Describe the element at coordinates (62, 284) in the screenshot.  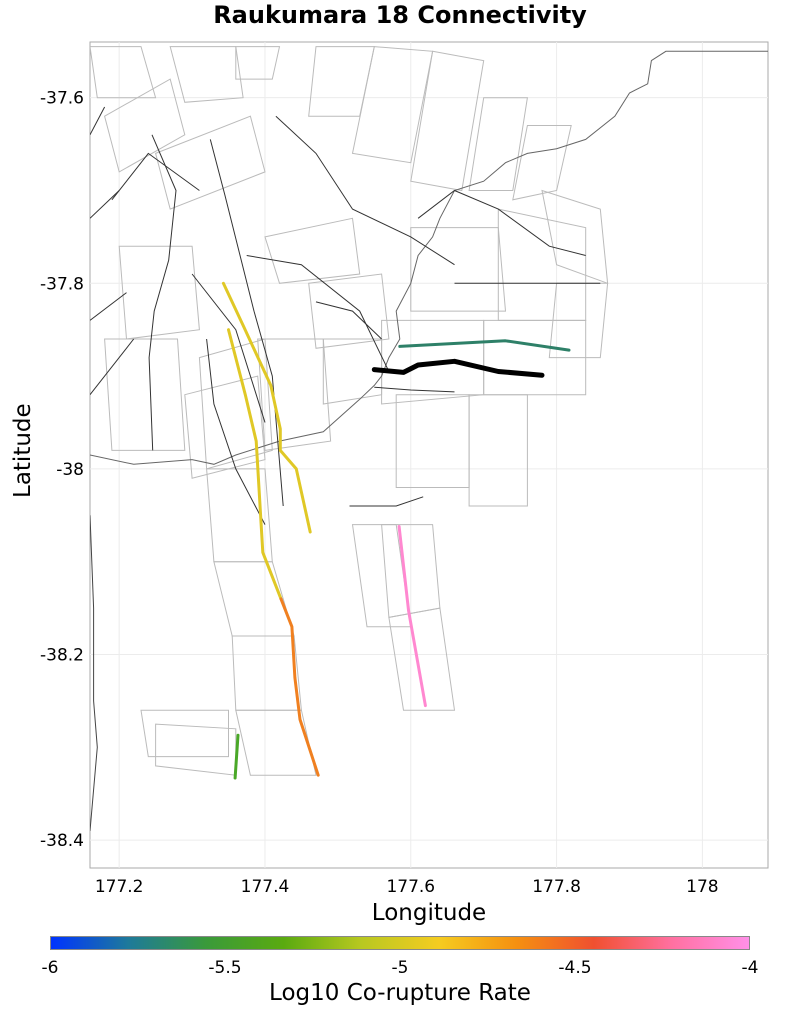
I see `y-tick-label: -37.8` at that location.